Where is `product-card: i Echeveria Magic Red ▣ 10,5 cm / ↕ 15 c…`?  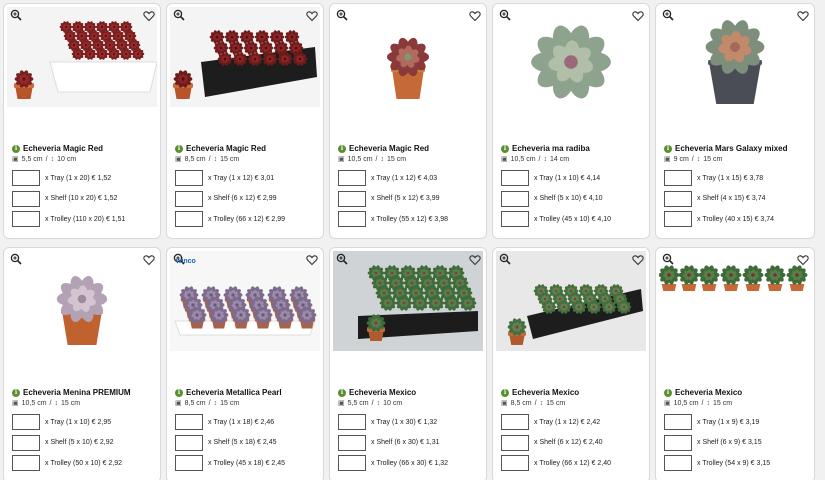 product-card: i Echeveria Magic Red ▣ 10,5 cm / ↕ 15 c… is located at coordinates (408, 121).